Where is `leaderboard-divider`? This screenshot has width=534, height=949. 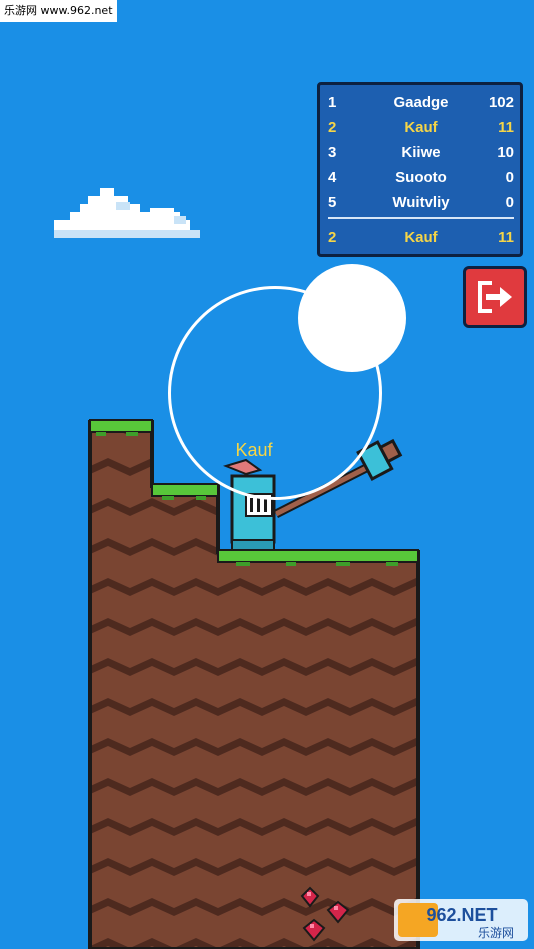
leaderboard-divider is located at coordinates (421, 218).